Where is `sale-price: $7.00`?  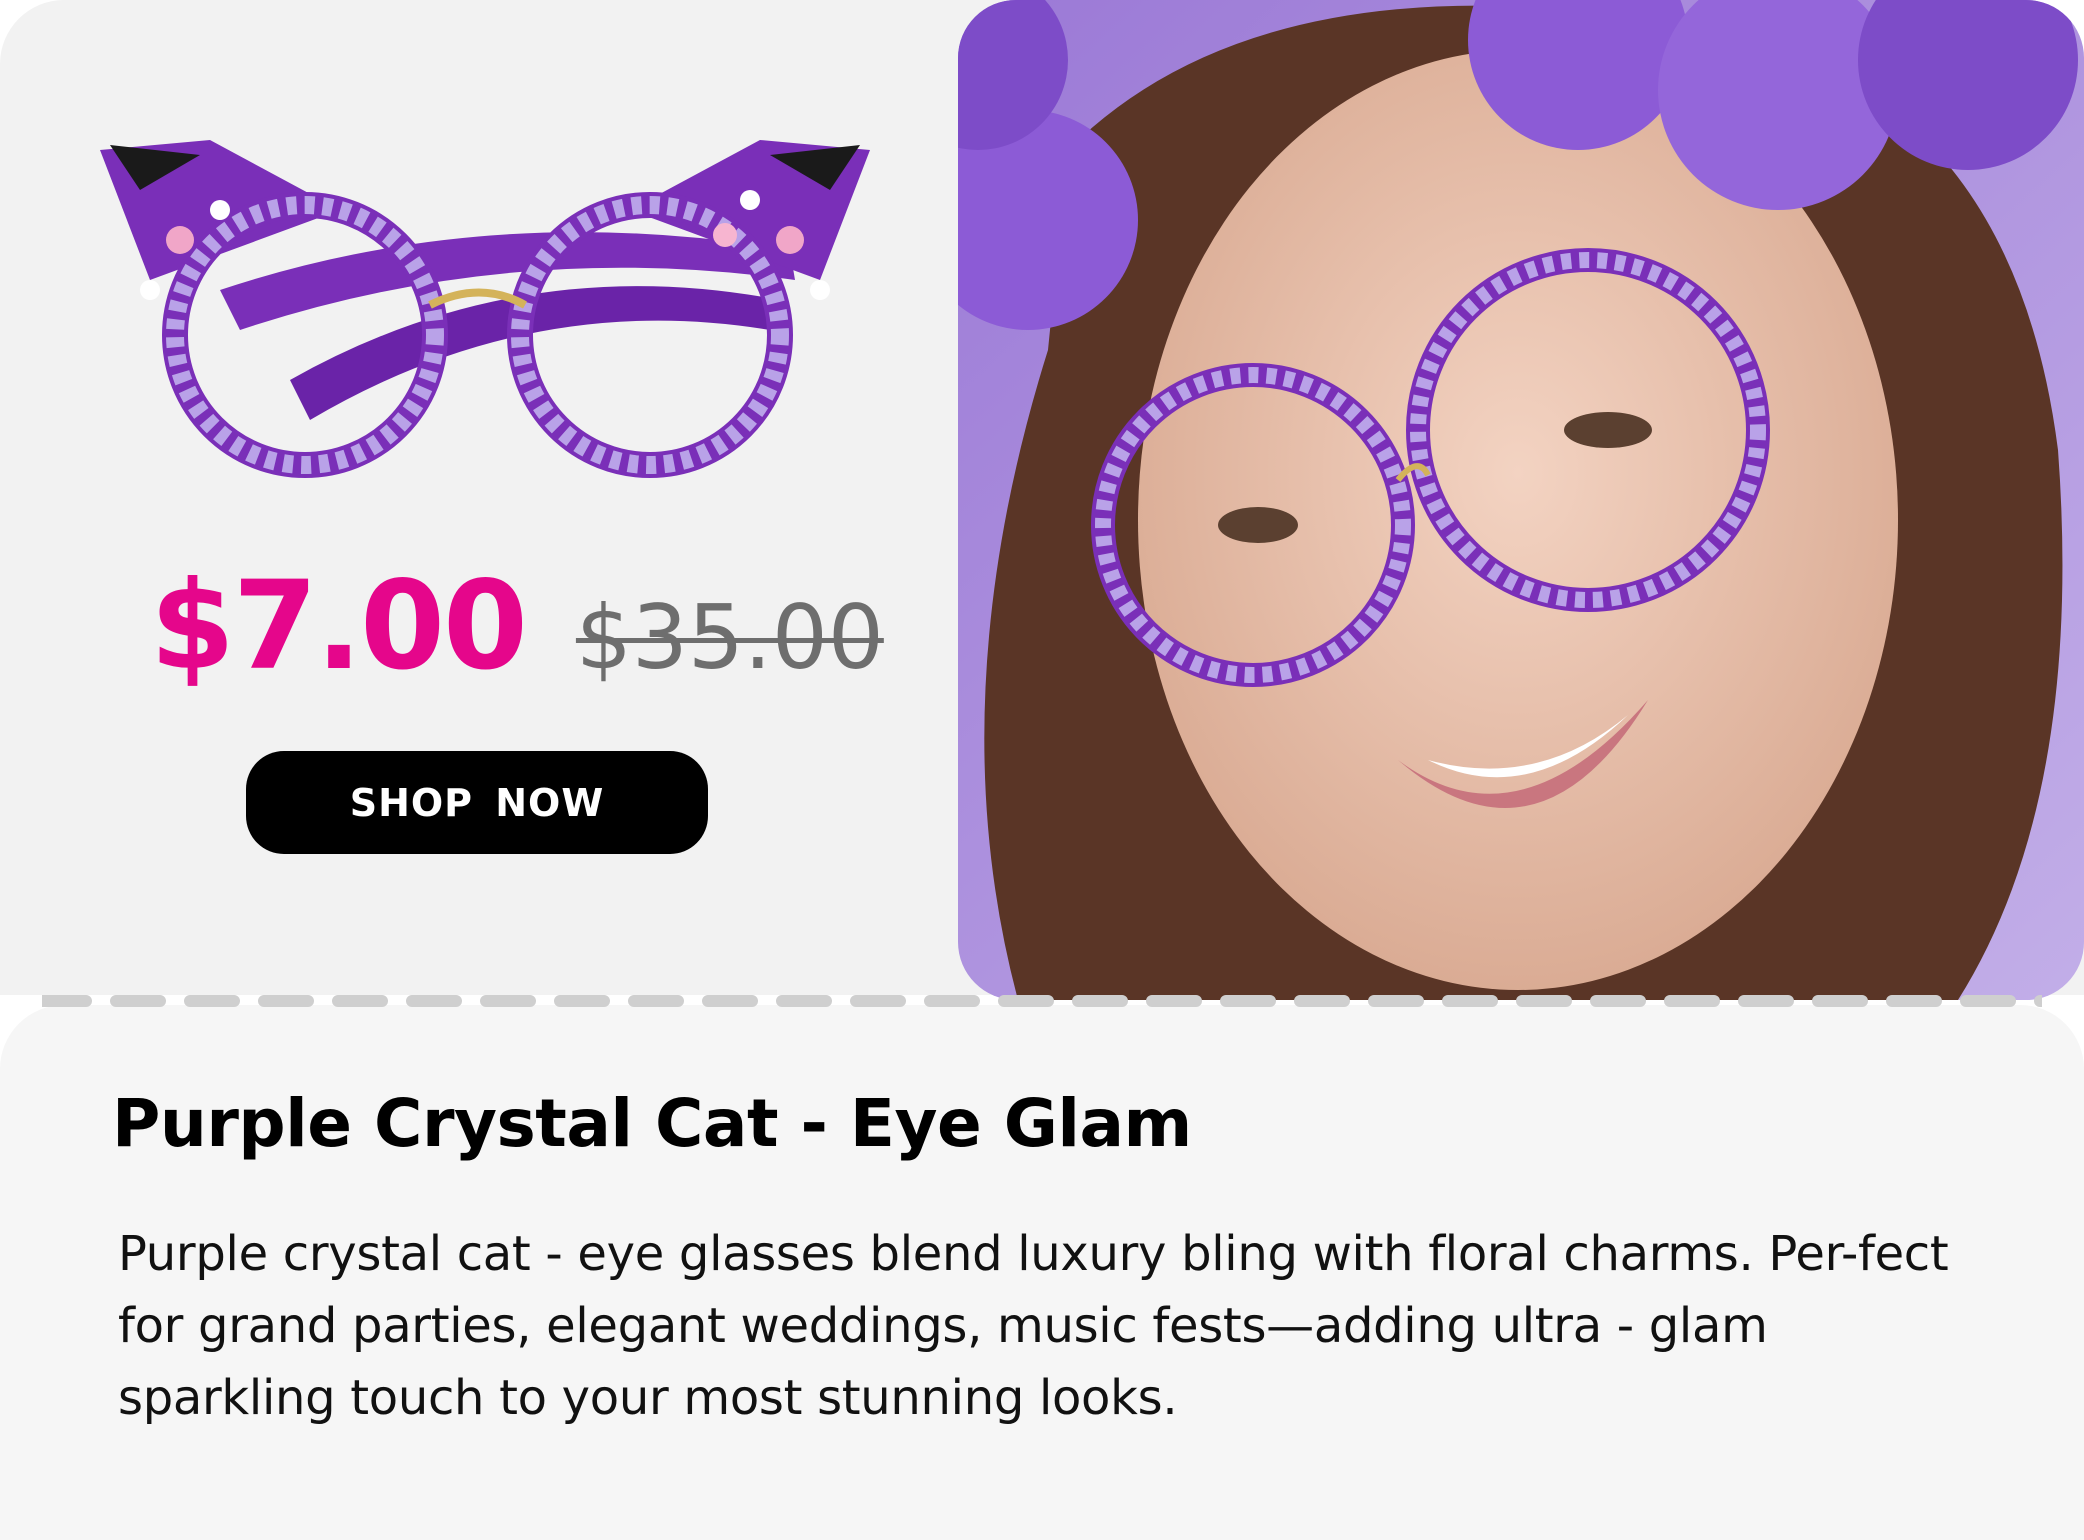
sale-price: $7.00 is located at coordinates (339, 626).